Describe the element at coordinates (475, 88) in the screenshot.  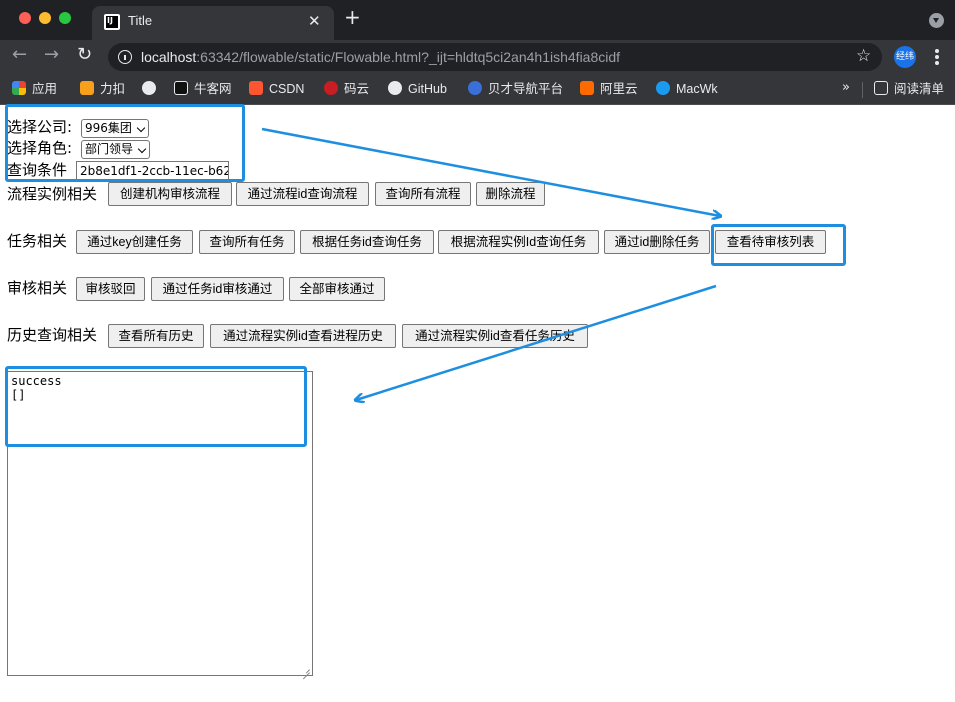
I see `beicai-icon` at that location.